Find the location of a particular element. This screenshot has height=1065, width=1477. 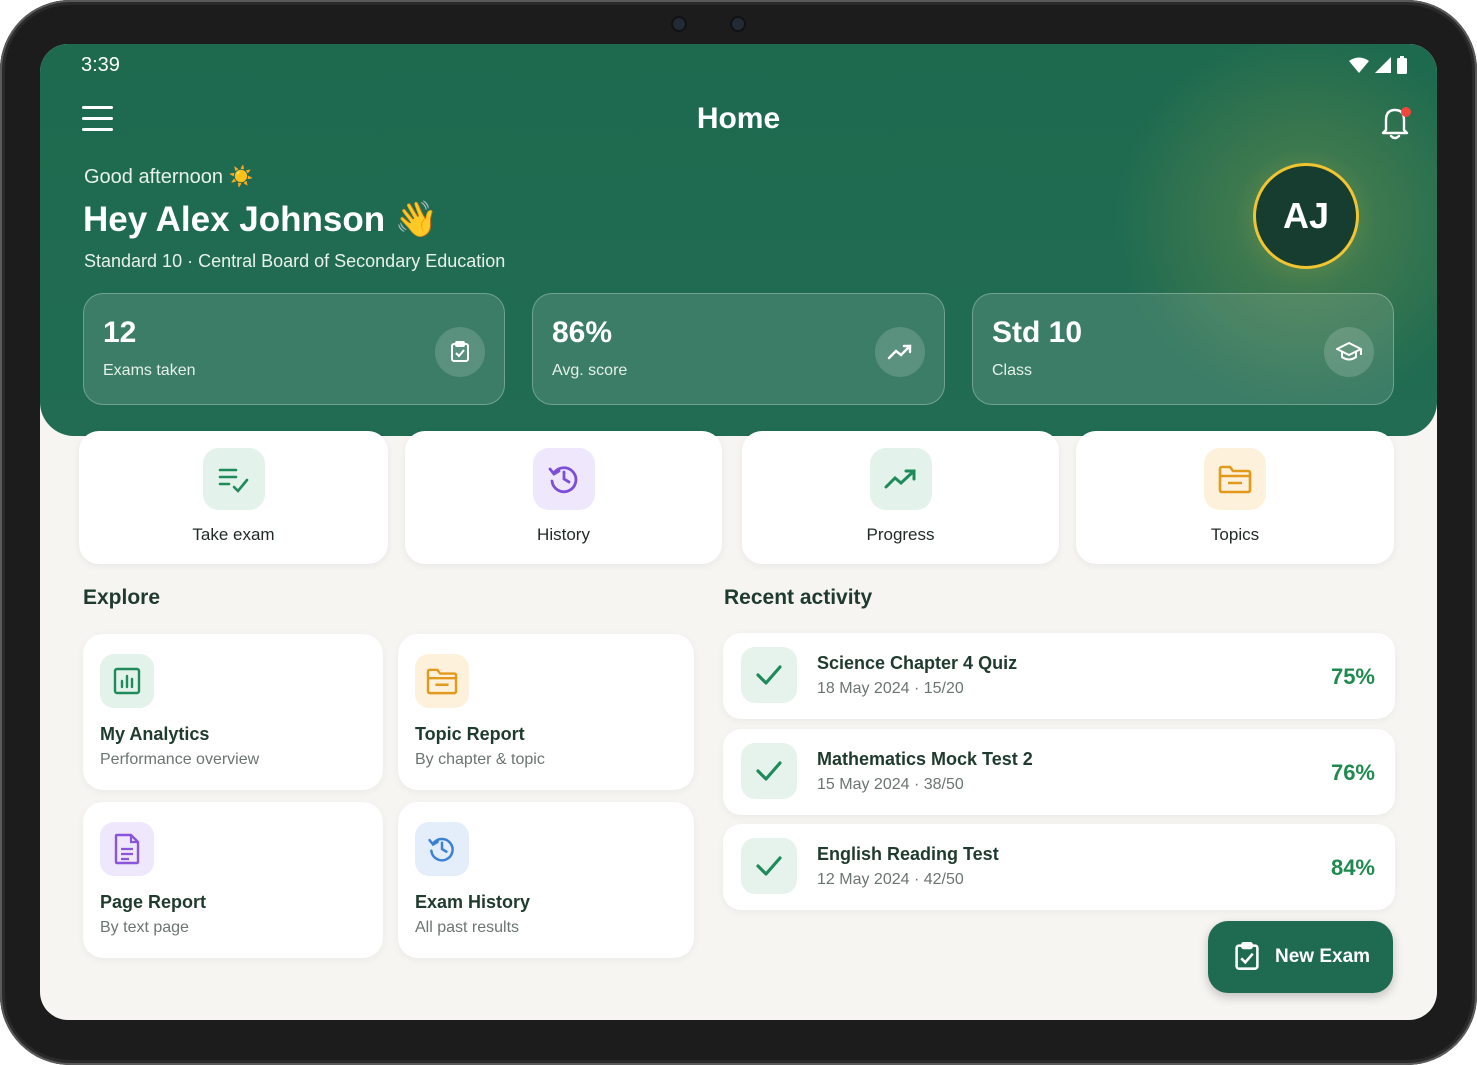

stat-avg-score: 86% Avg. score is located at coordinates (738, 349).